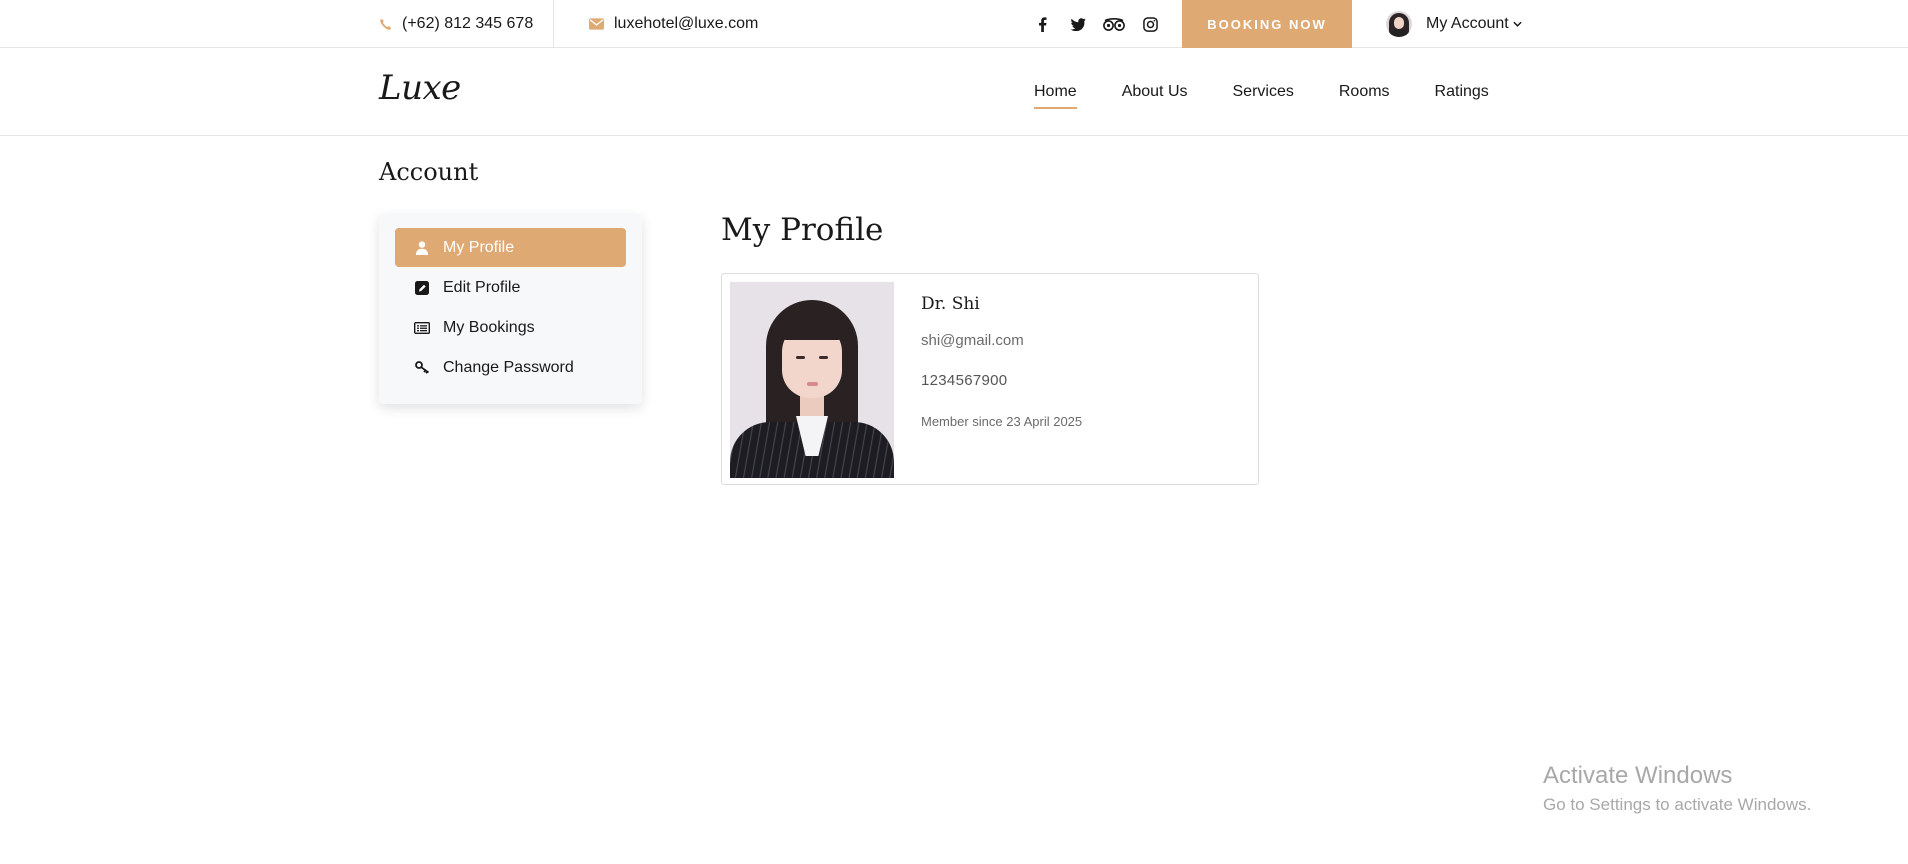 This screenshot has width=1908, height=864. Describe the element at coordinates (964, 380) in the screenshot. I see `profile-phone: 1234567900` at that location.